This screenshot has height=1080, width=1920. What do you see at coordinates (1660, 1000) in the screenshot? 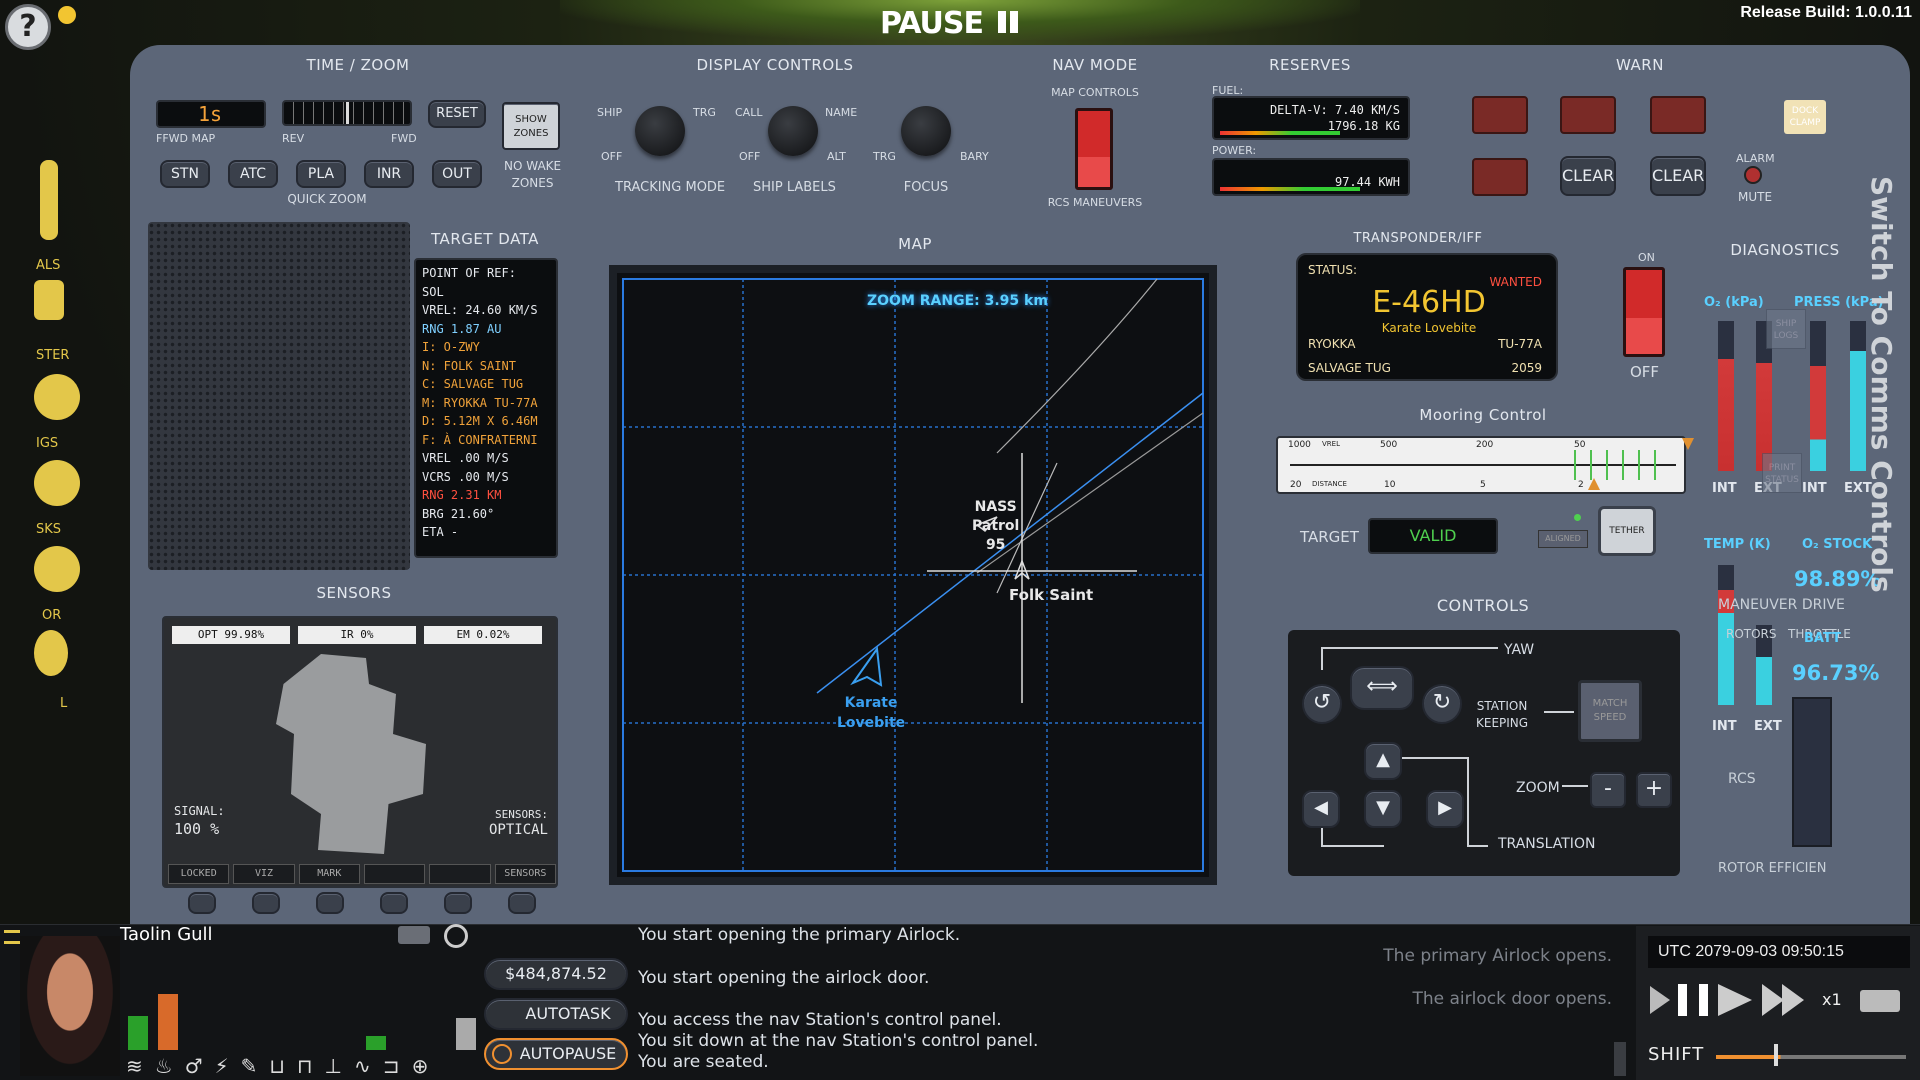
I see `step-play-button` at bounding box center [1660, 1000].